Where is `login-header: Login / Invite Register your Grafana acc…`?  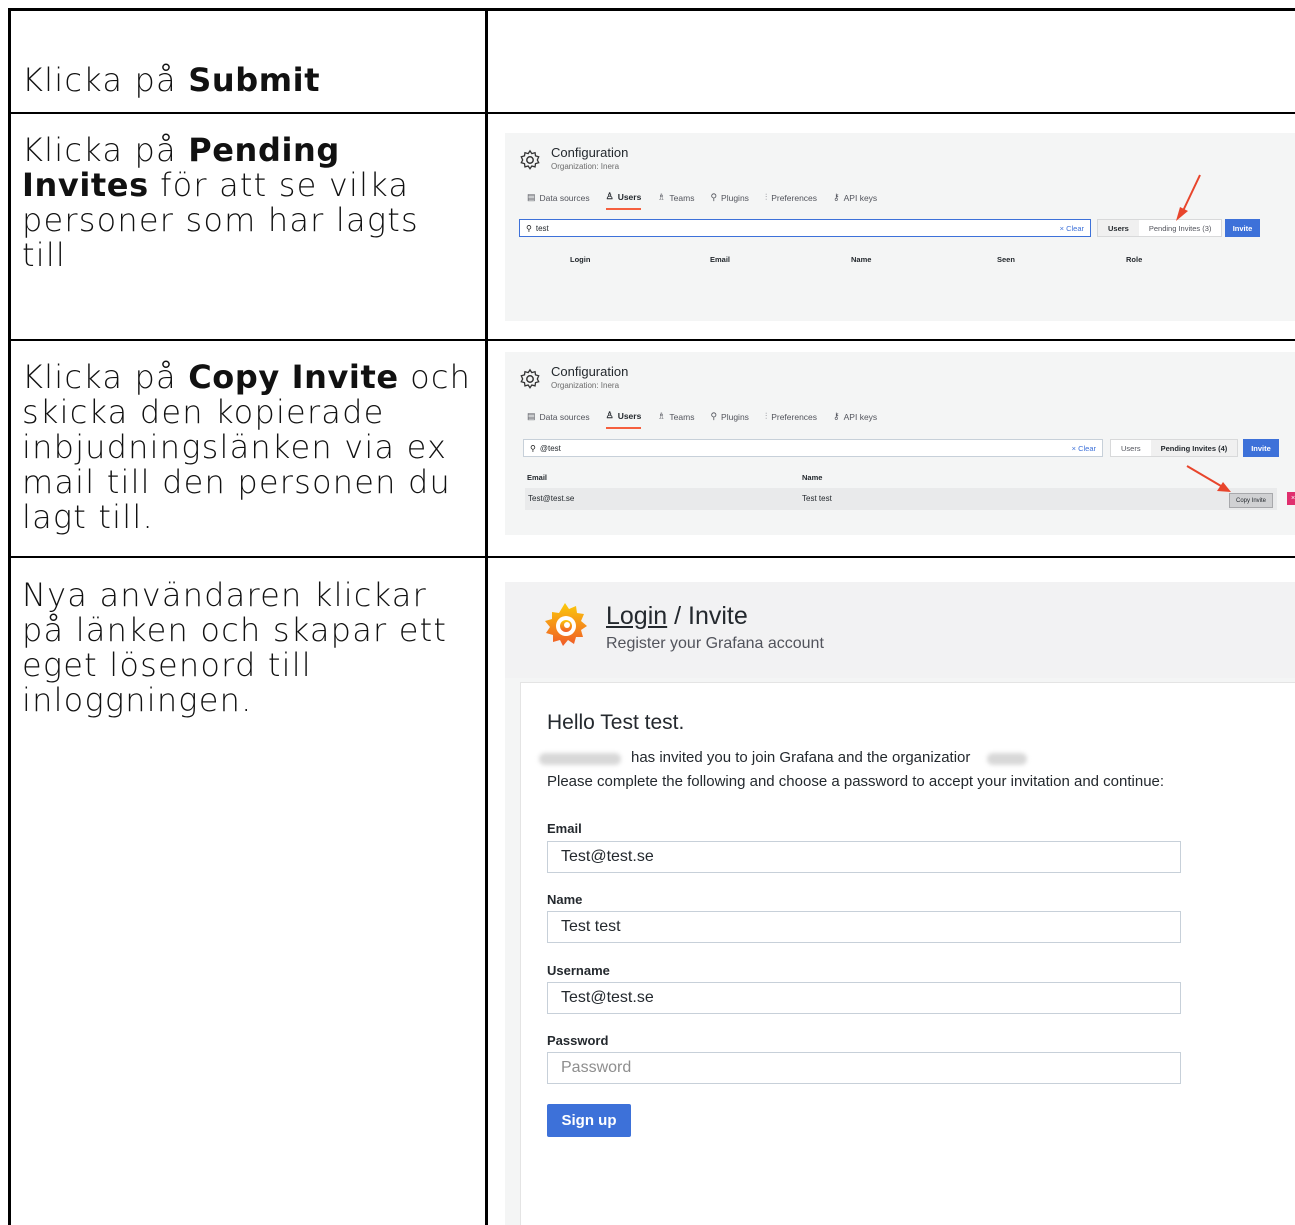 login-header: Login / Invite Register your Grafana acc… is located at coordinates (900, 630).